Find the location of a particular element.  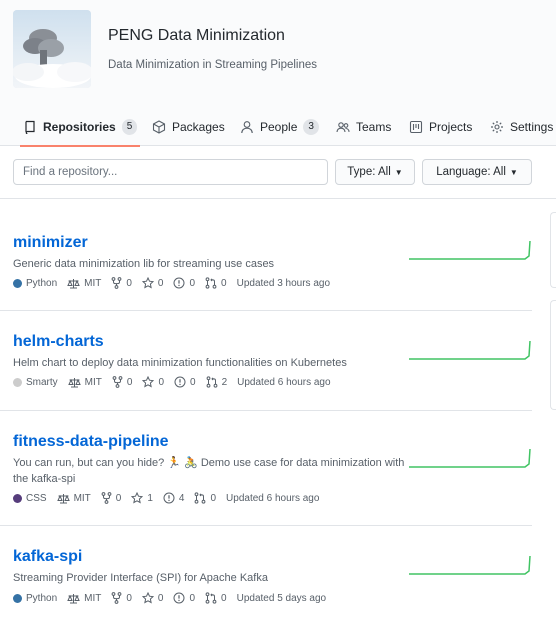

person-icon is located at coordinates (247, 127).